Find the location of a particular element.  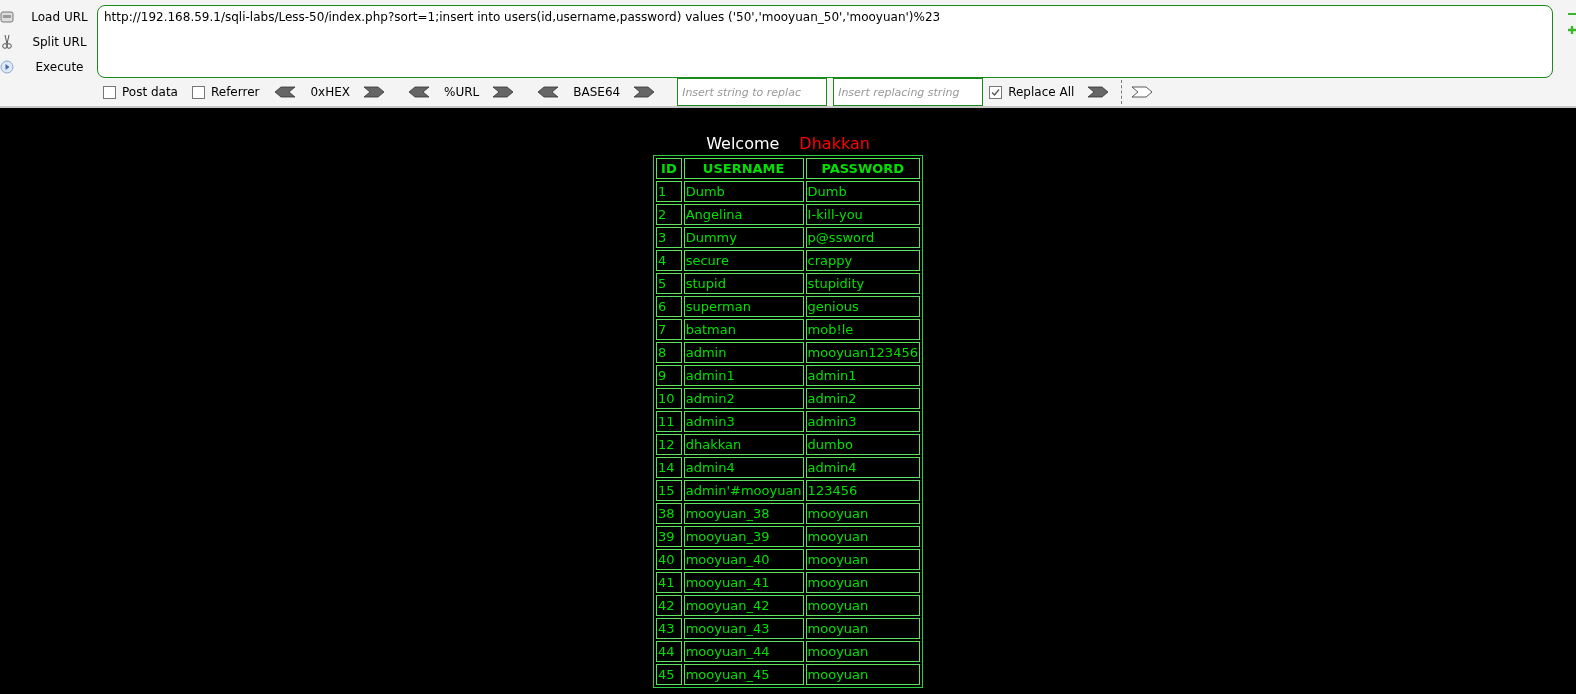

user-name: Dhakkan is located at coordinates (834, 143).